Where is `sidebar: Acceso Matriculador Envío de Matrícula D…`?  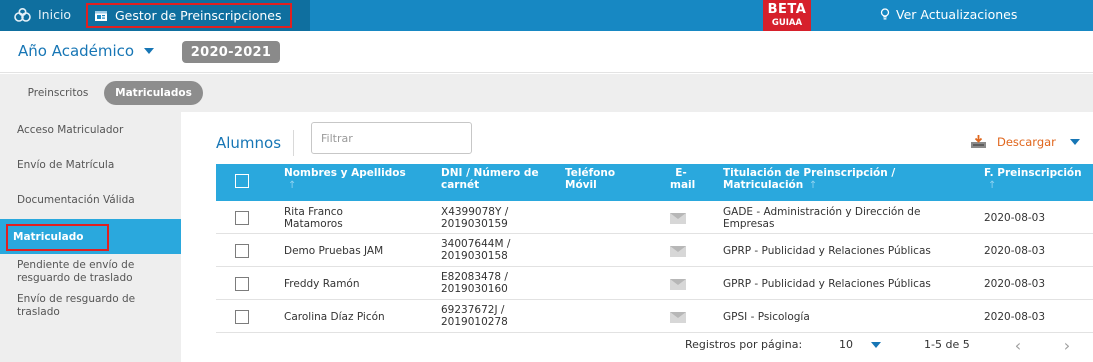 sidebar: Acceso Matriculador Envío de Matrícula D… is located at coordinates (90, 237).